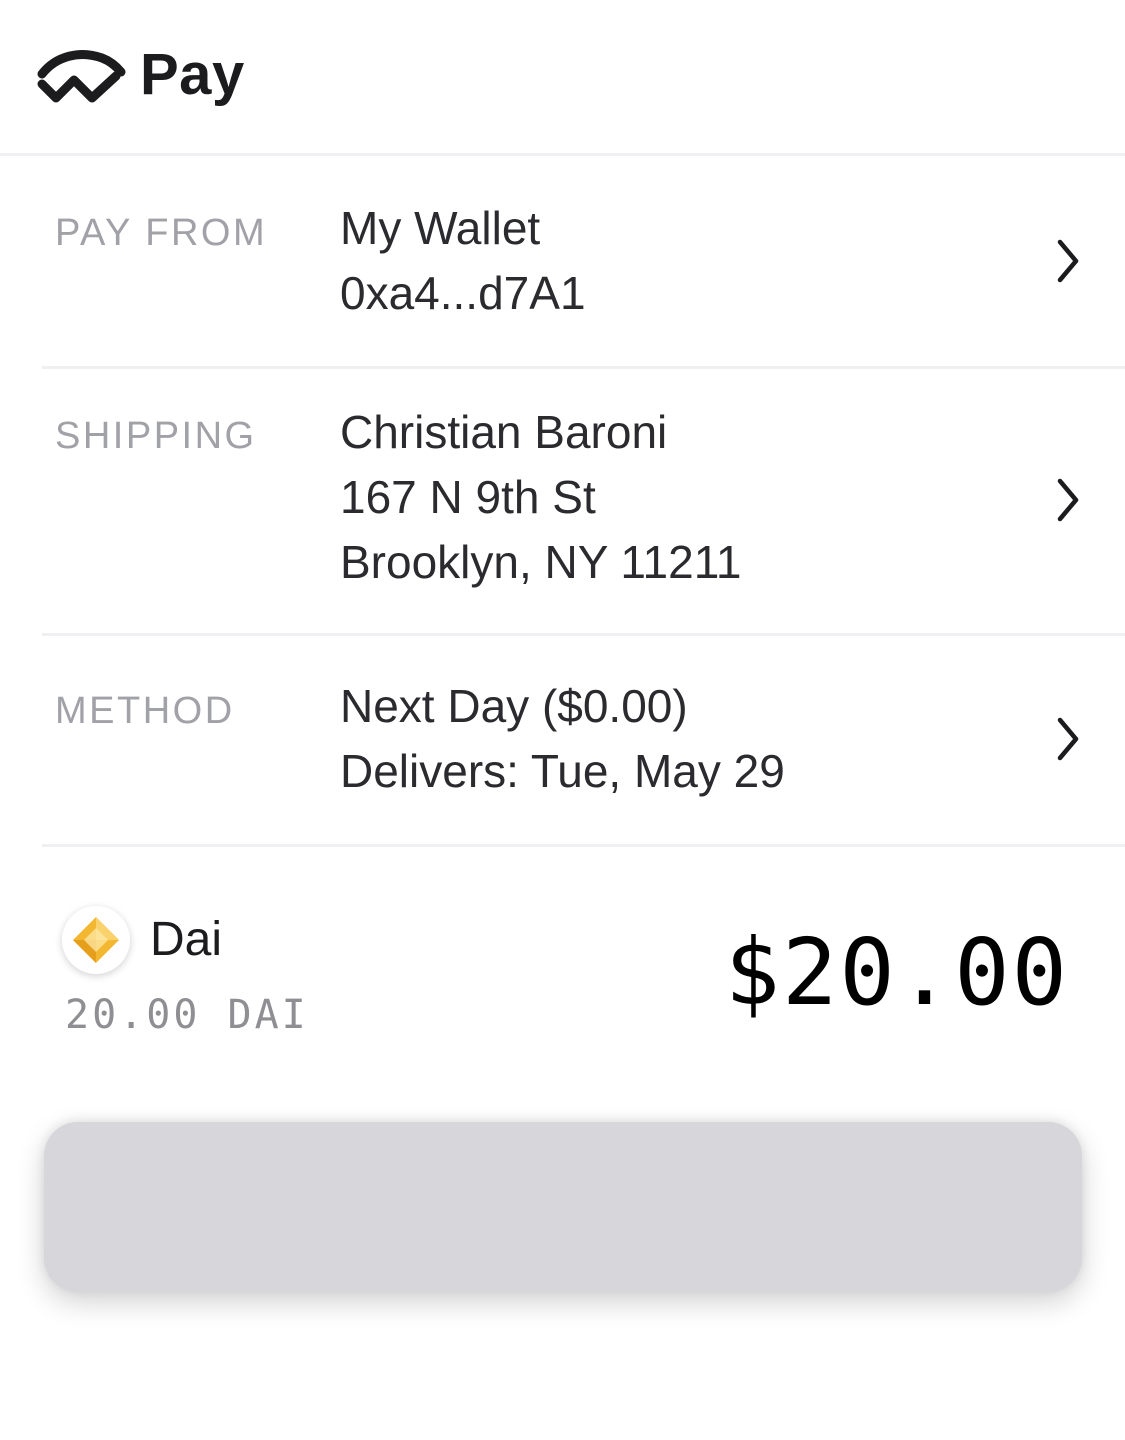  I want to click on wallet-name: My Wallet, so click(440, 228).